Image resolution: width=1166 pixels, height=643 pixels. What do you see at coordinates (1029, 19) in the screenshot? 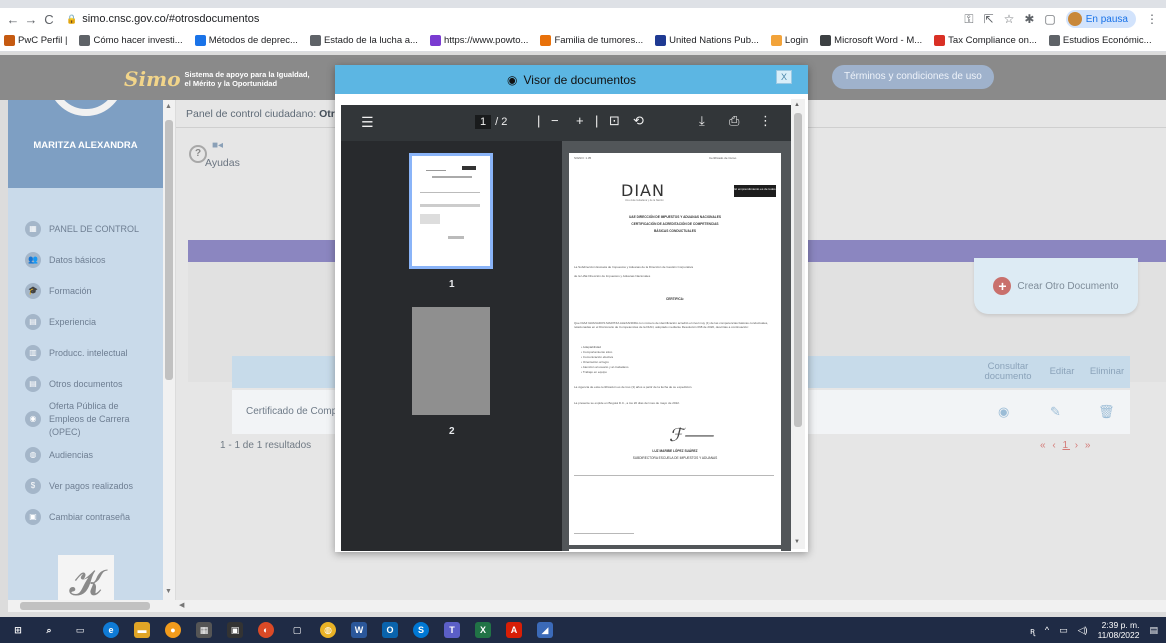
I see `extensions-icon: ✱` at bounding box center [1029, 19].